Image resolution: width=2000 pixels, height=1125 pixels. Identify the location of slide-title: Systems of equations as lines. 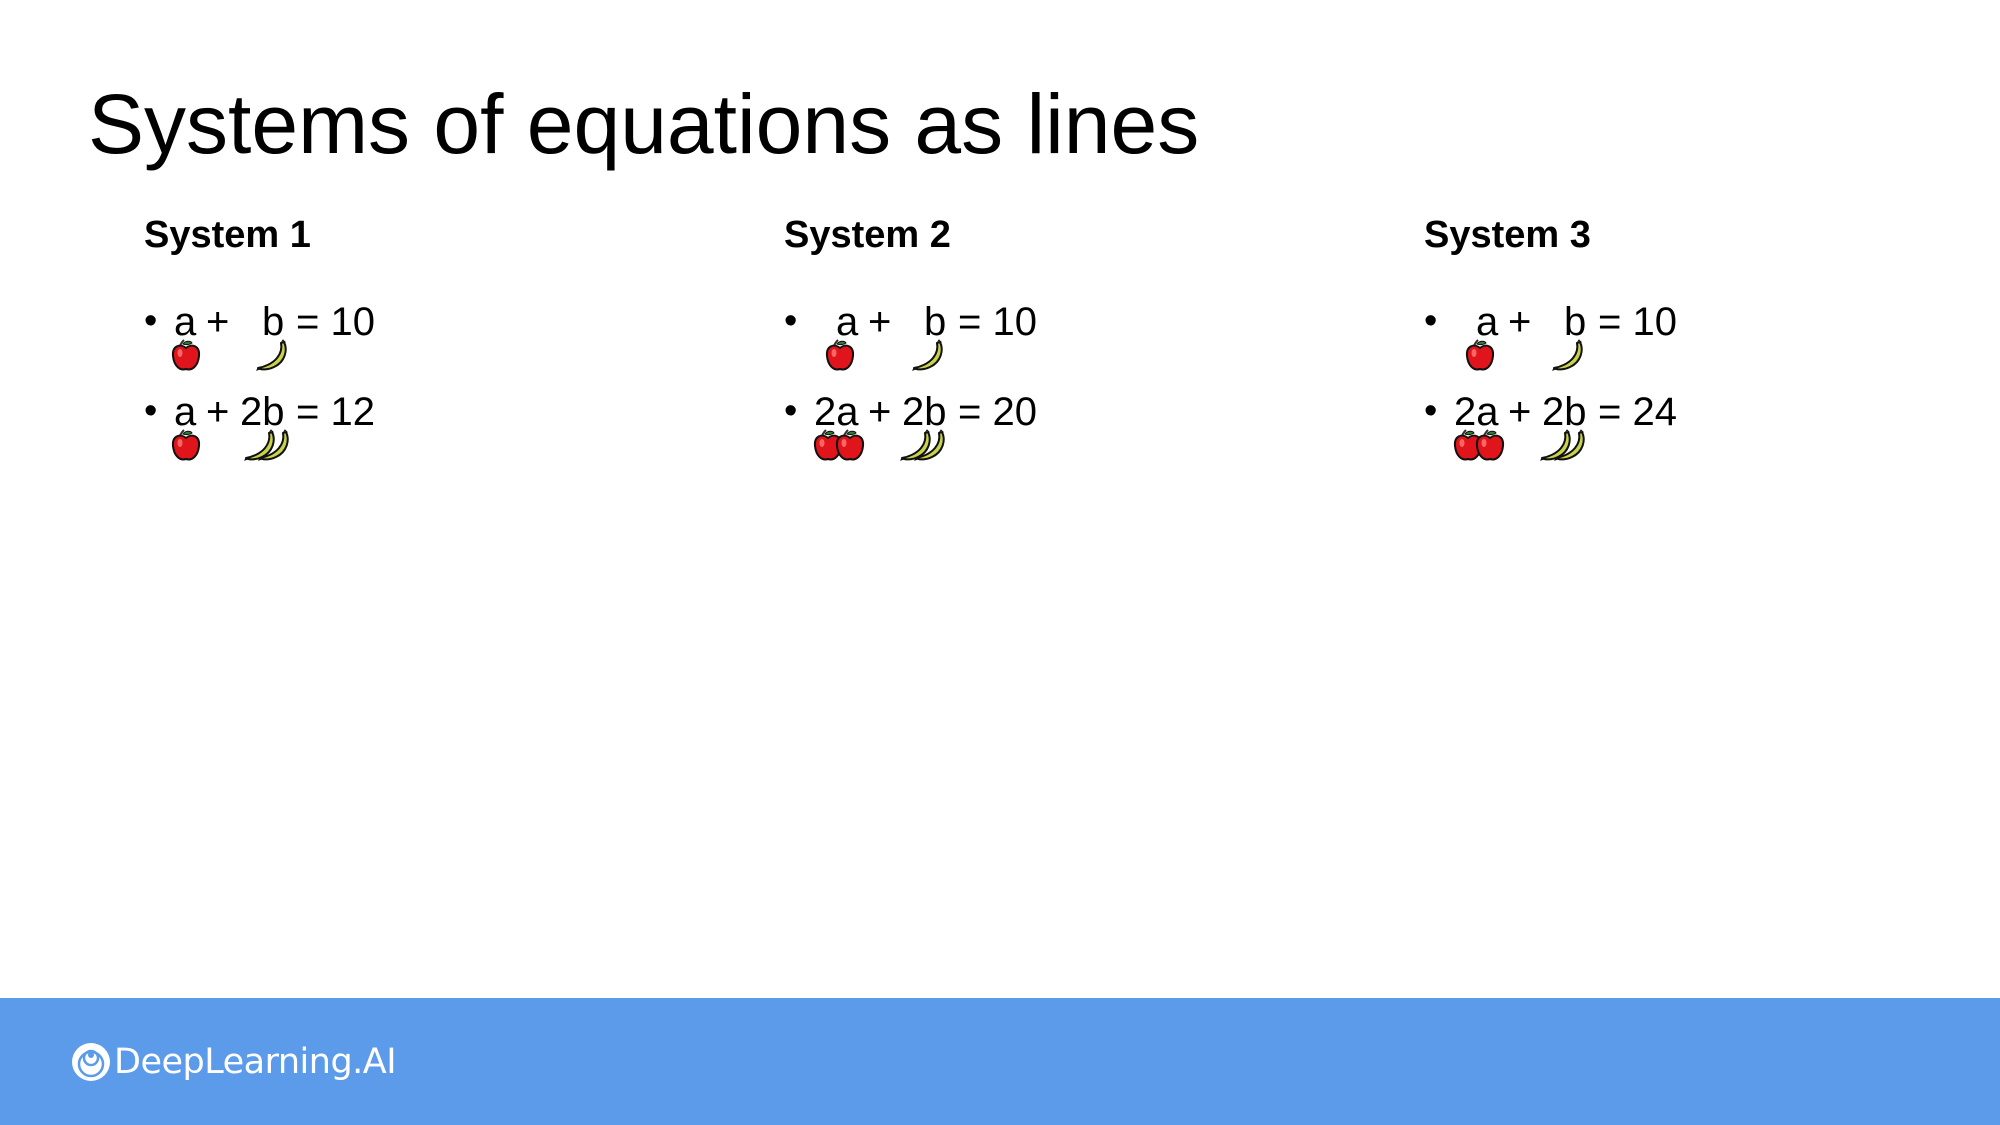
(644, 124).